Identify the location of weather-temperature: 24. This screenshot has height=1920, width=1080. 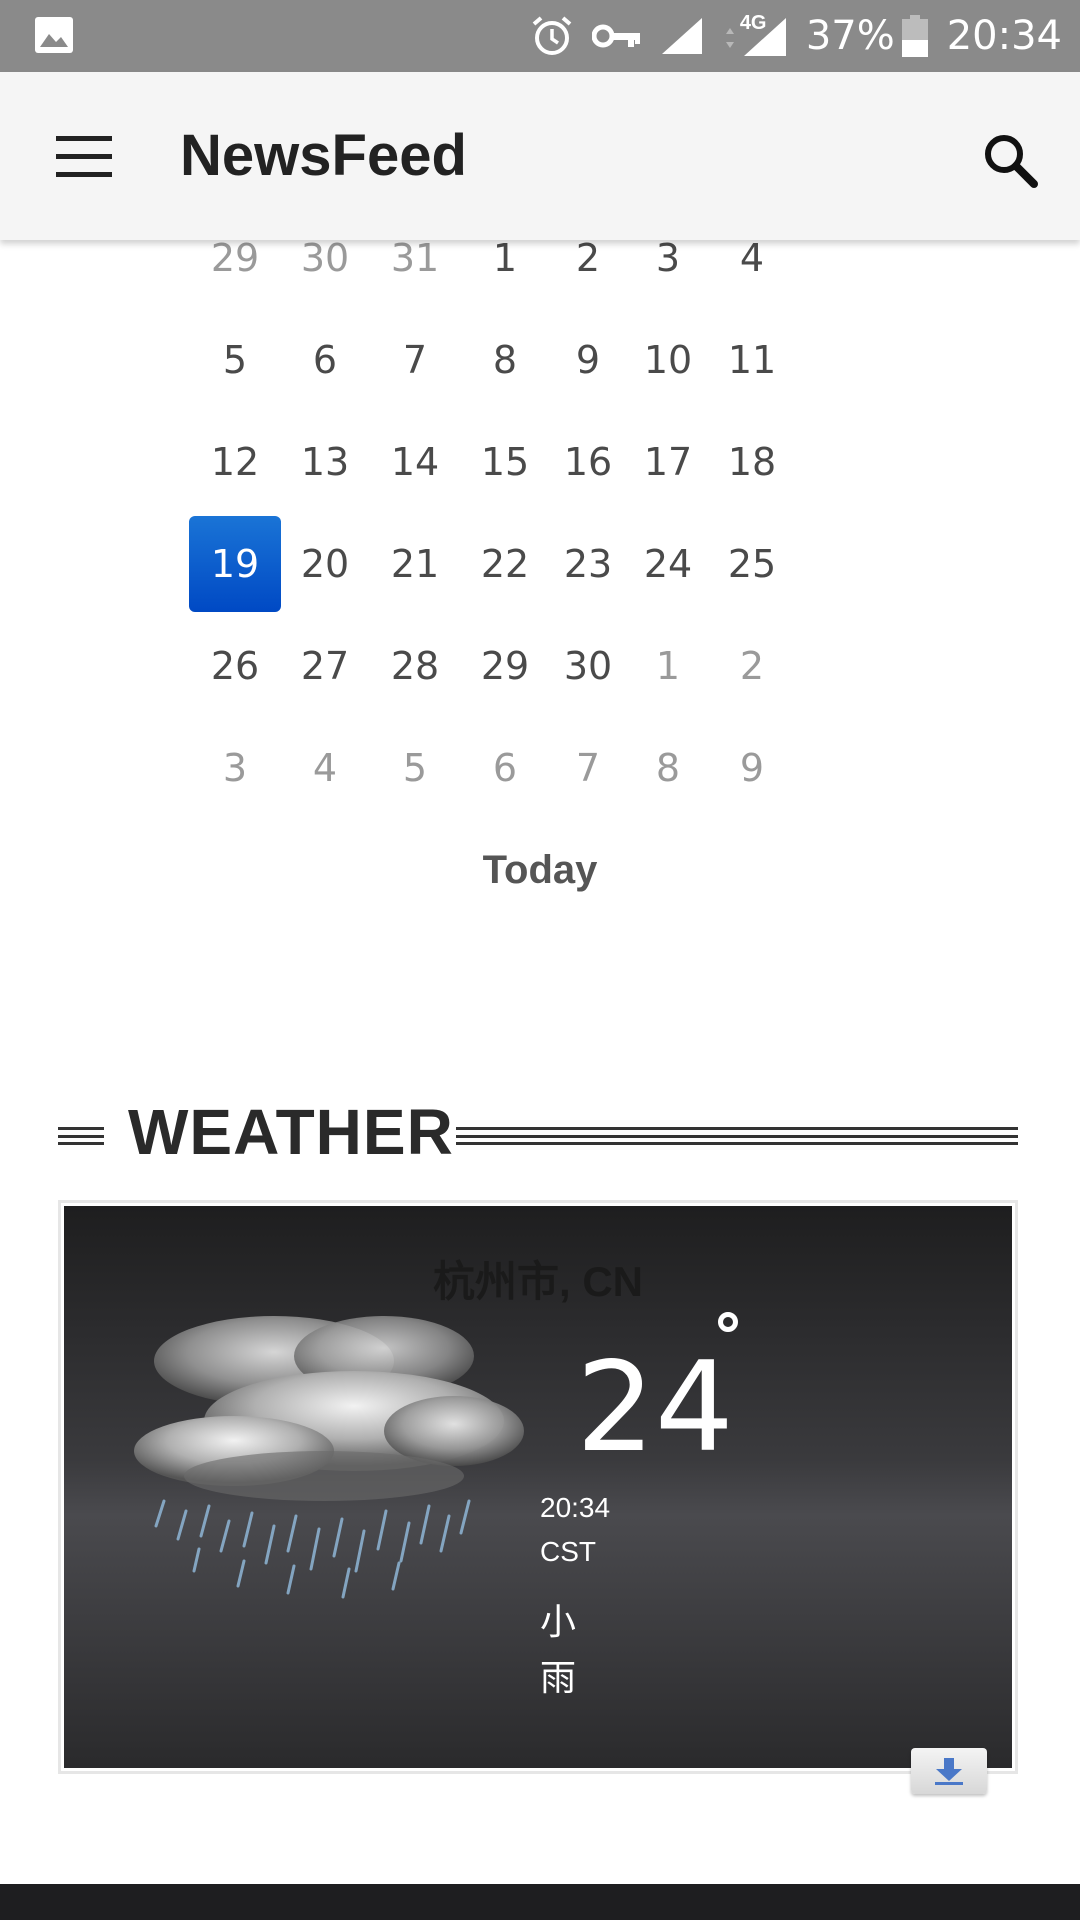
(655, 1408).